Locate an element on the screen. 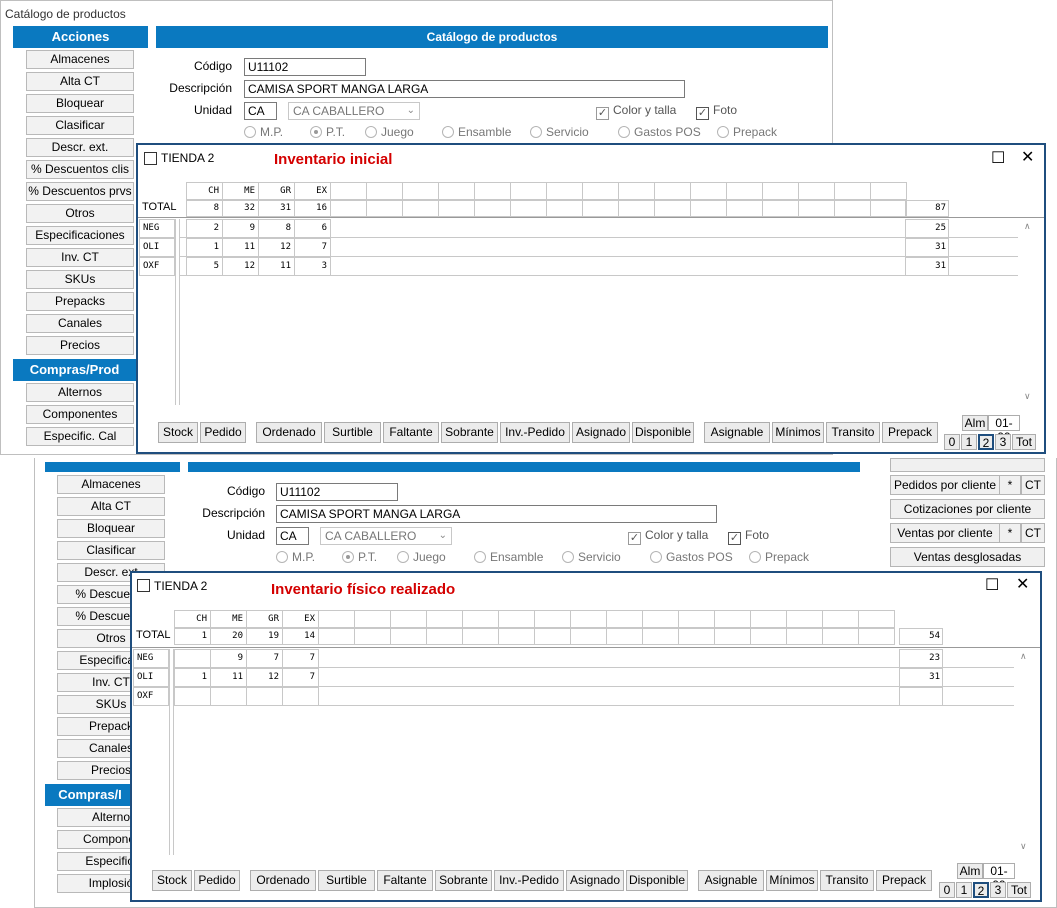 This screenshot has height=908, width=1057. page-button-2: 2 is located at coordinates (981, 890).